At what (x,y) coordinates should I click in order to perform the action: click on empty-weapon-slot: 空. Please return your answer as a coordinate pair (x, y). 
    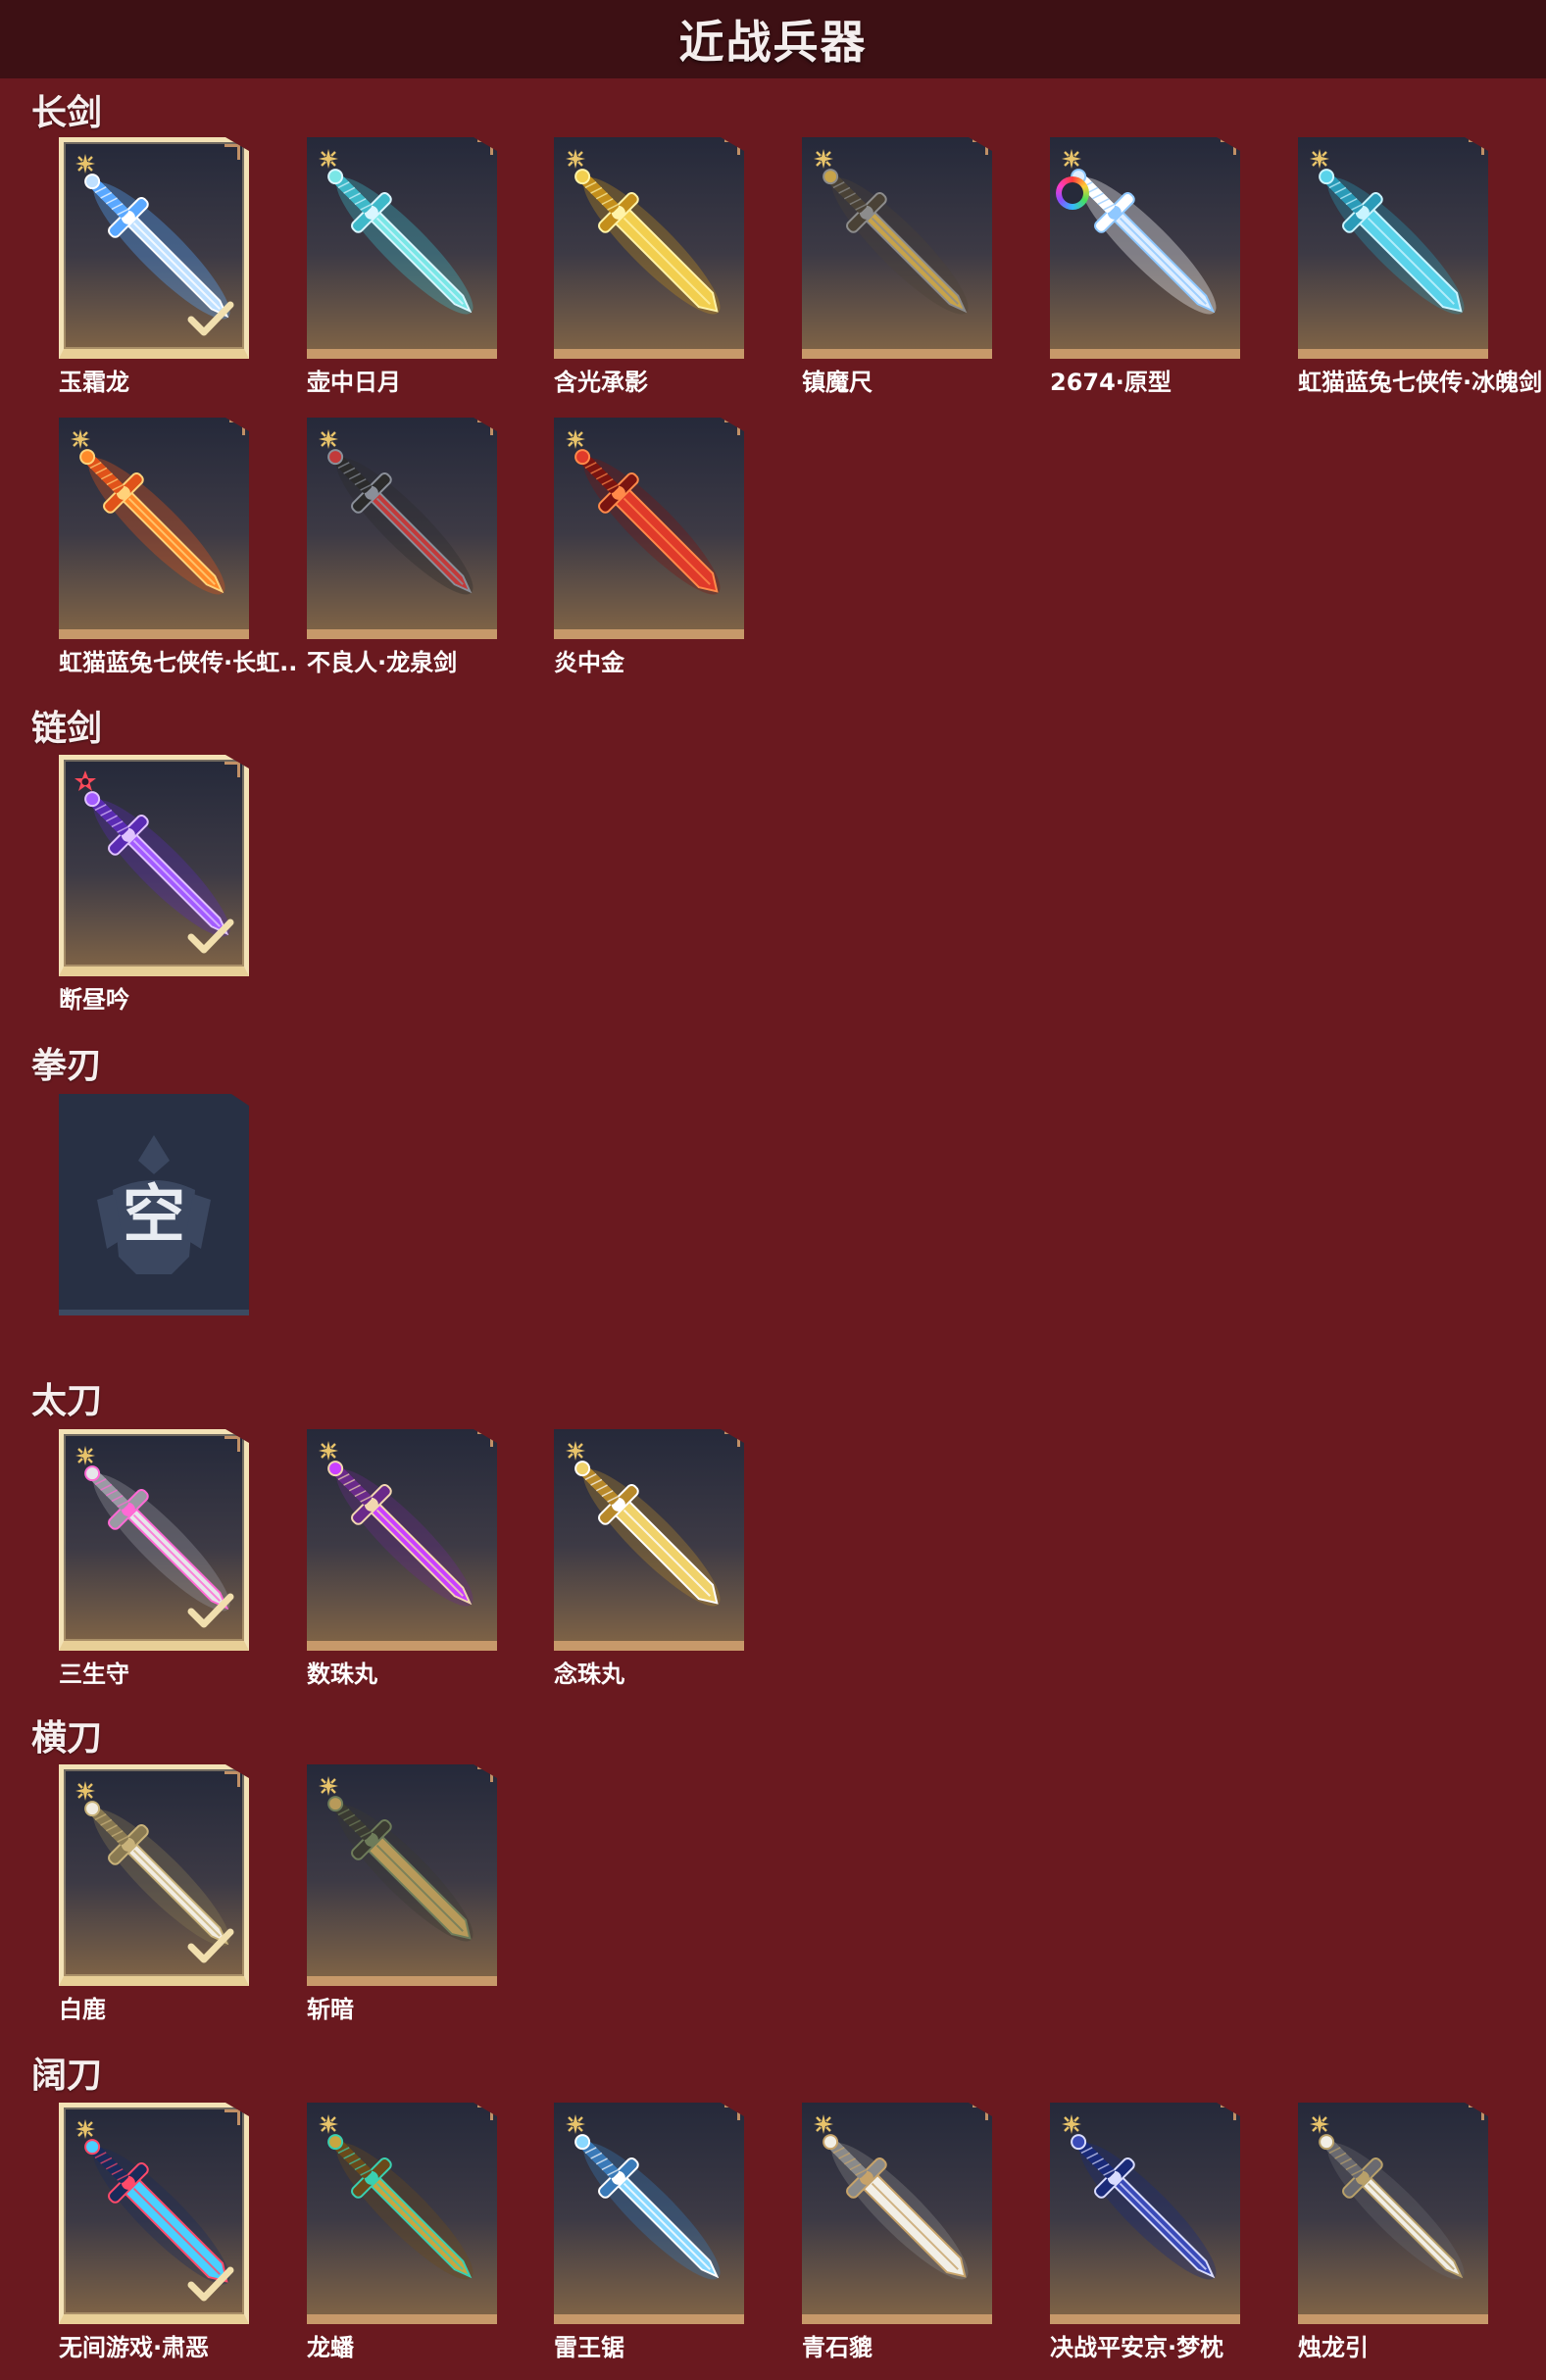
    Looking at the image, I should click on (154, 1204).